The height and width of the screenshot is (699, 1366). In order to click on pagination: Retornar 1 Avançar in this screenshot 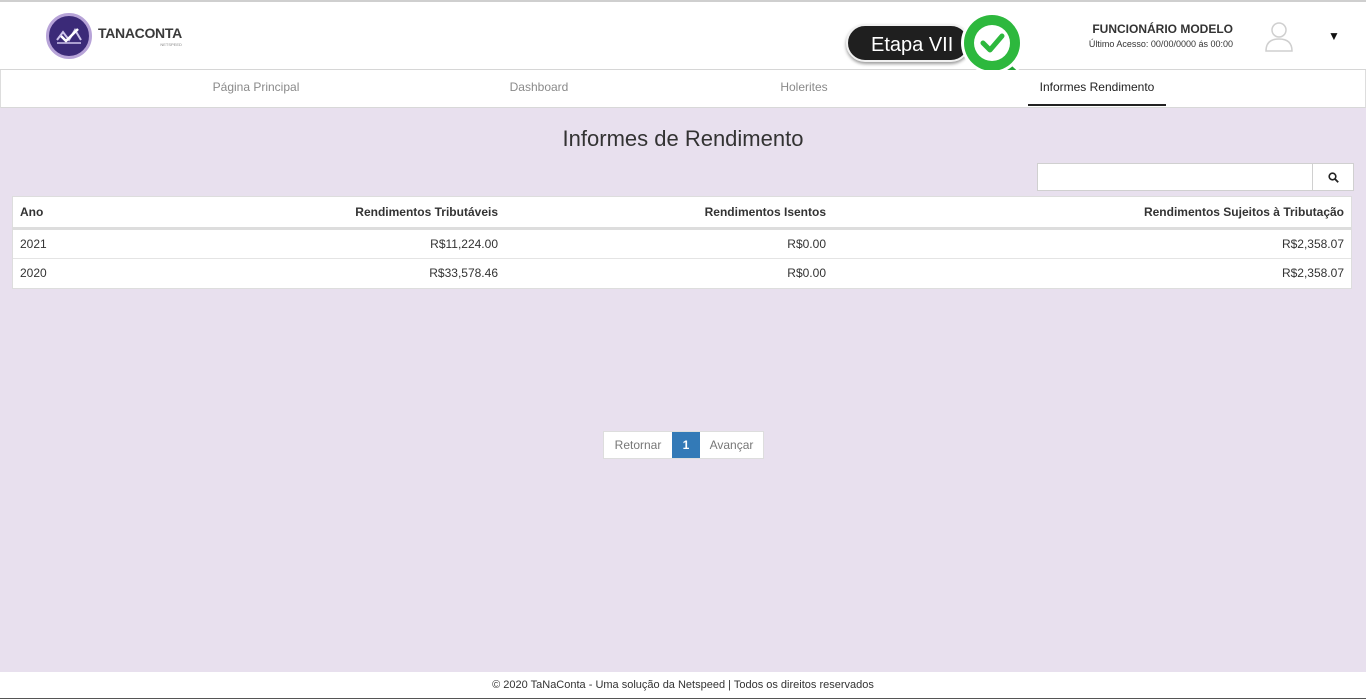, I will do `click(683, 445)`.